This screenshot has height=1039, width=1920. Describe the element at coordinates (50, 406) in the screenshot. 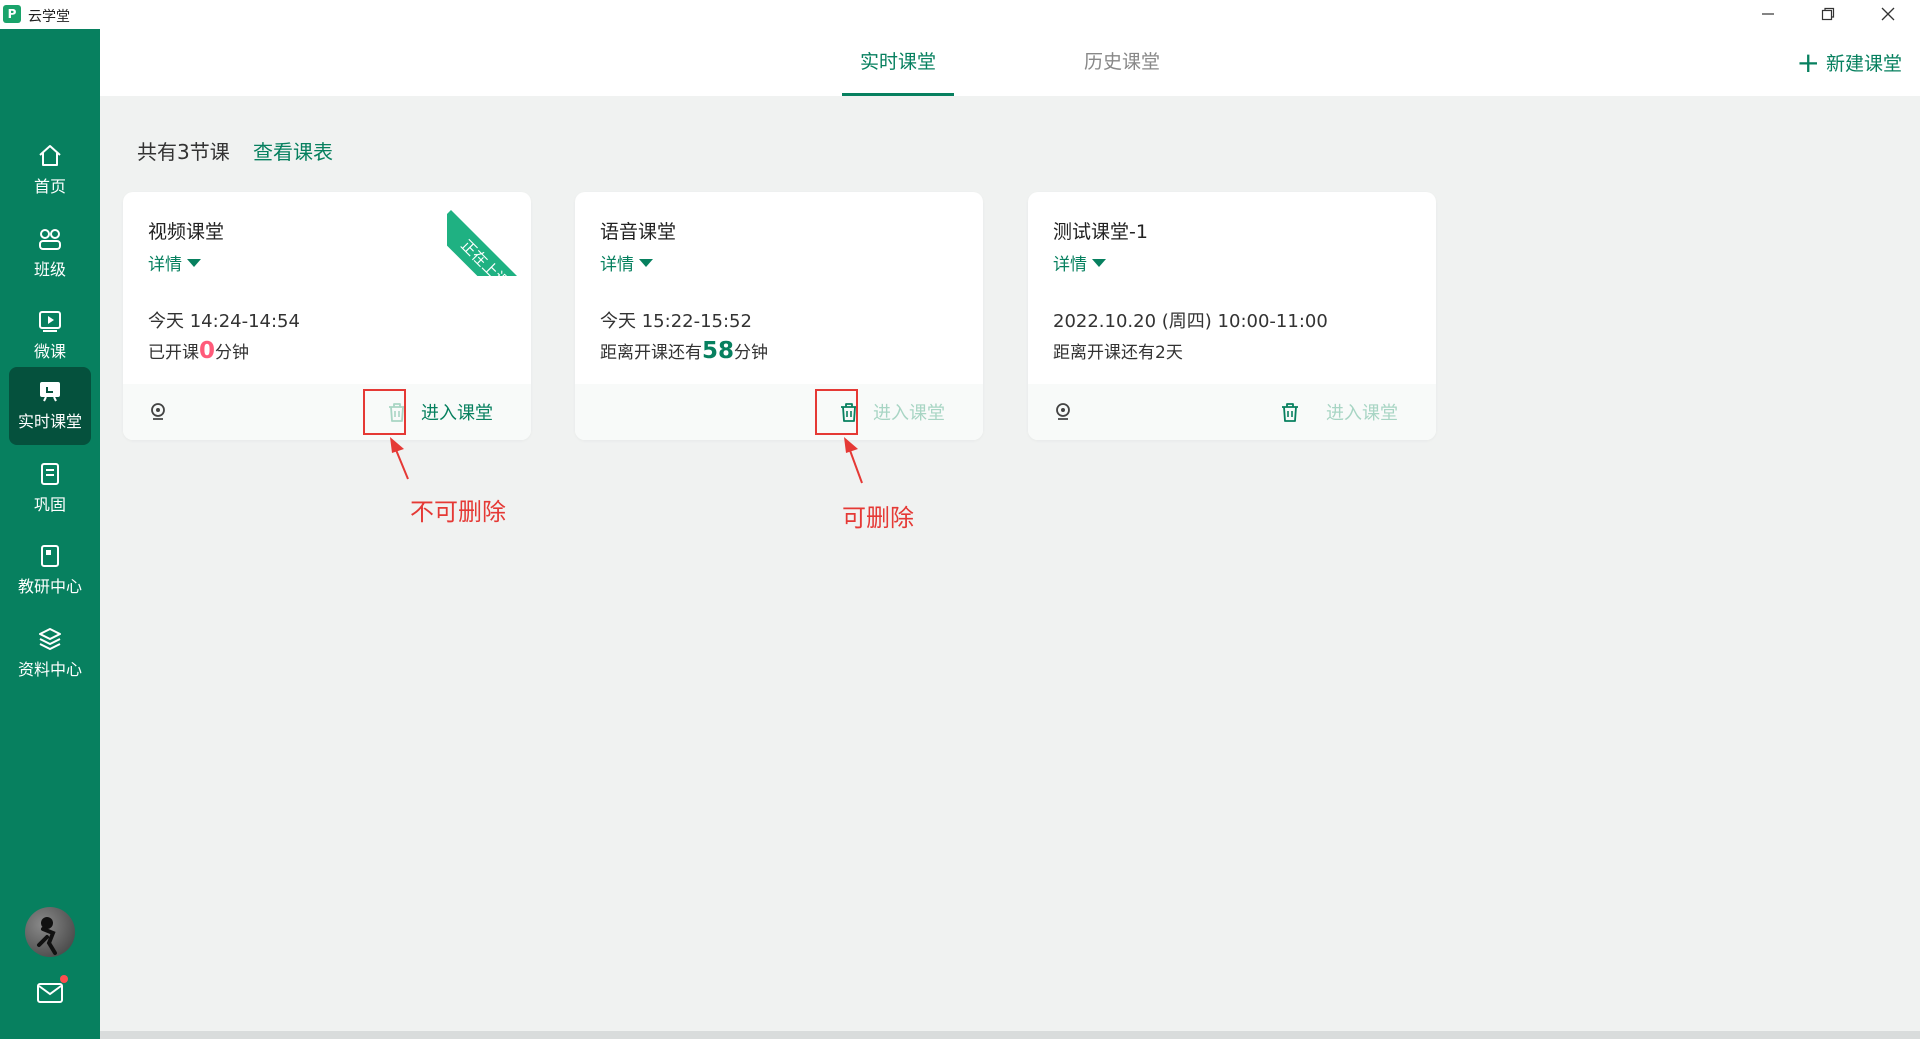

I see `sidebar-item-live-class: 实时课堂` at that location.